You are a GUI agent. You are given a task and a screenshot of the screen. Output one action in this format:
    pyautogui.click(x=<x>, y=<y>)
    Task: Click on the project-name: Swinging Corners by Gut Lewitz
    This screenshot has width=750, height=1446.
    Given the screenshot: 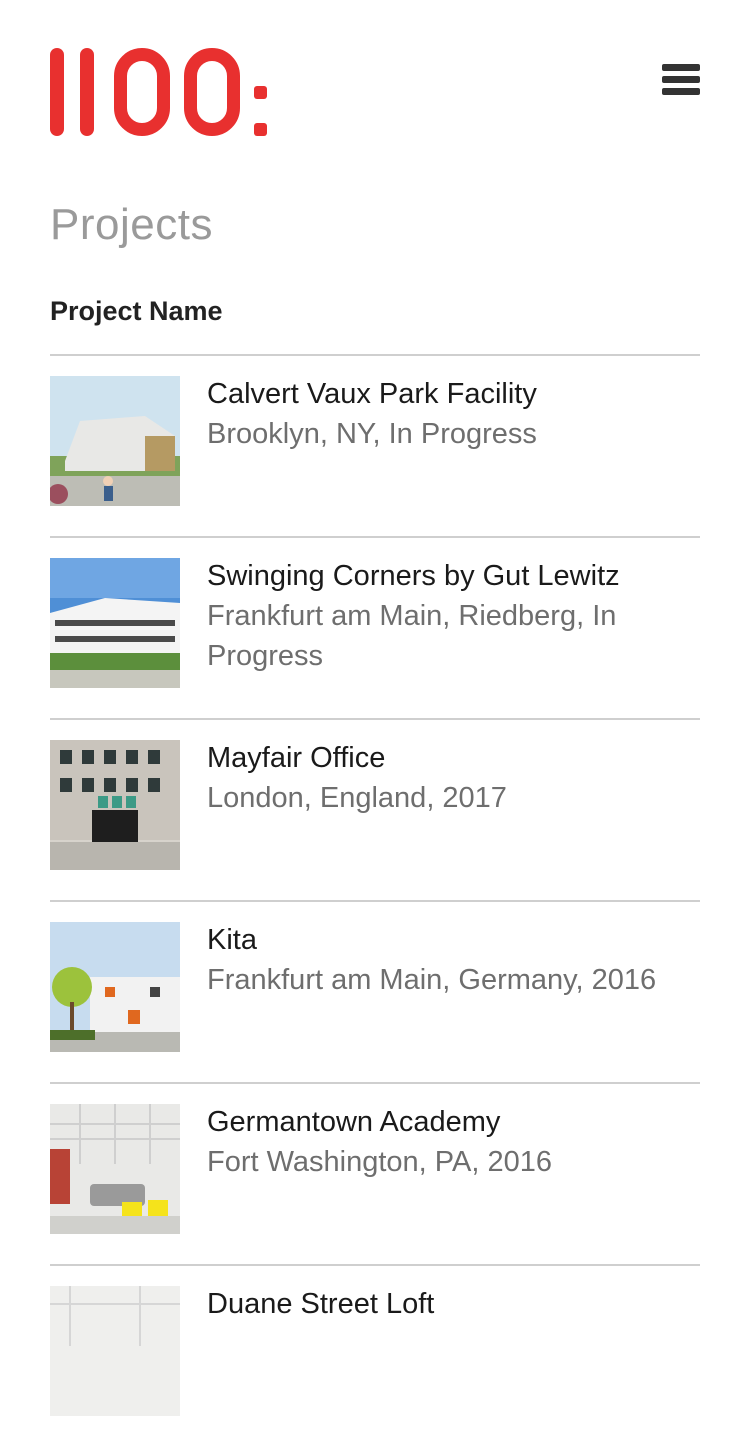 What is the action you would take?
    pyautogui.click(x=413, y=576)
    